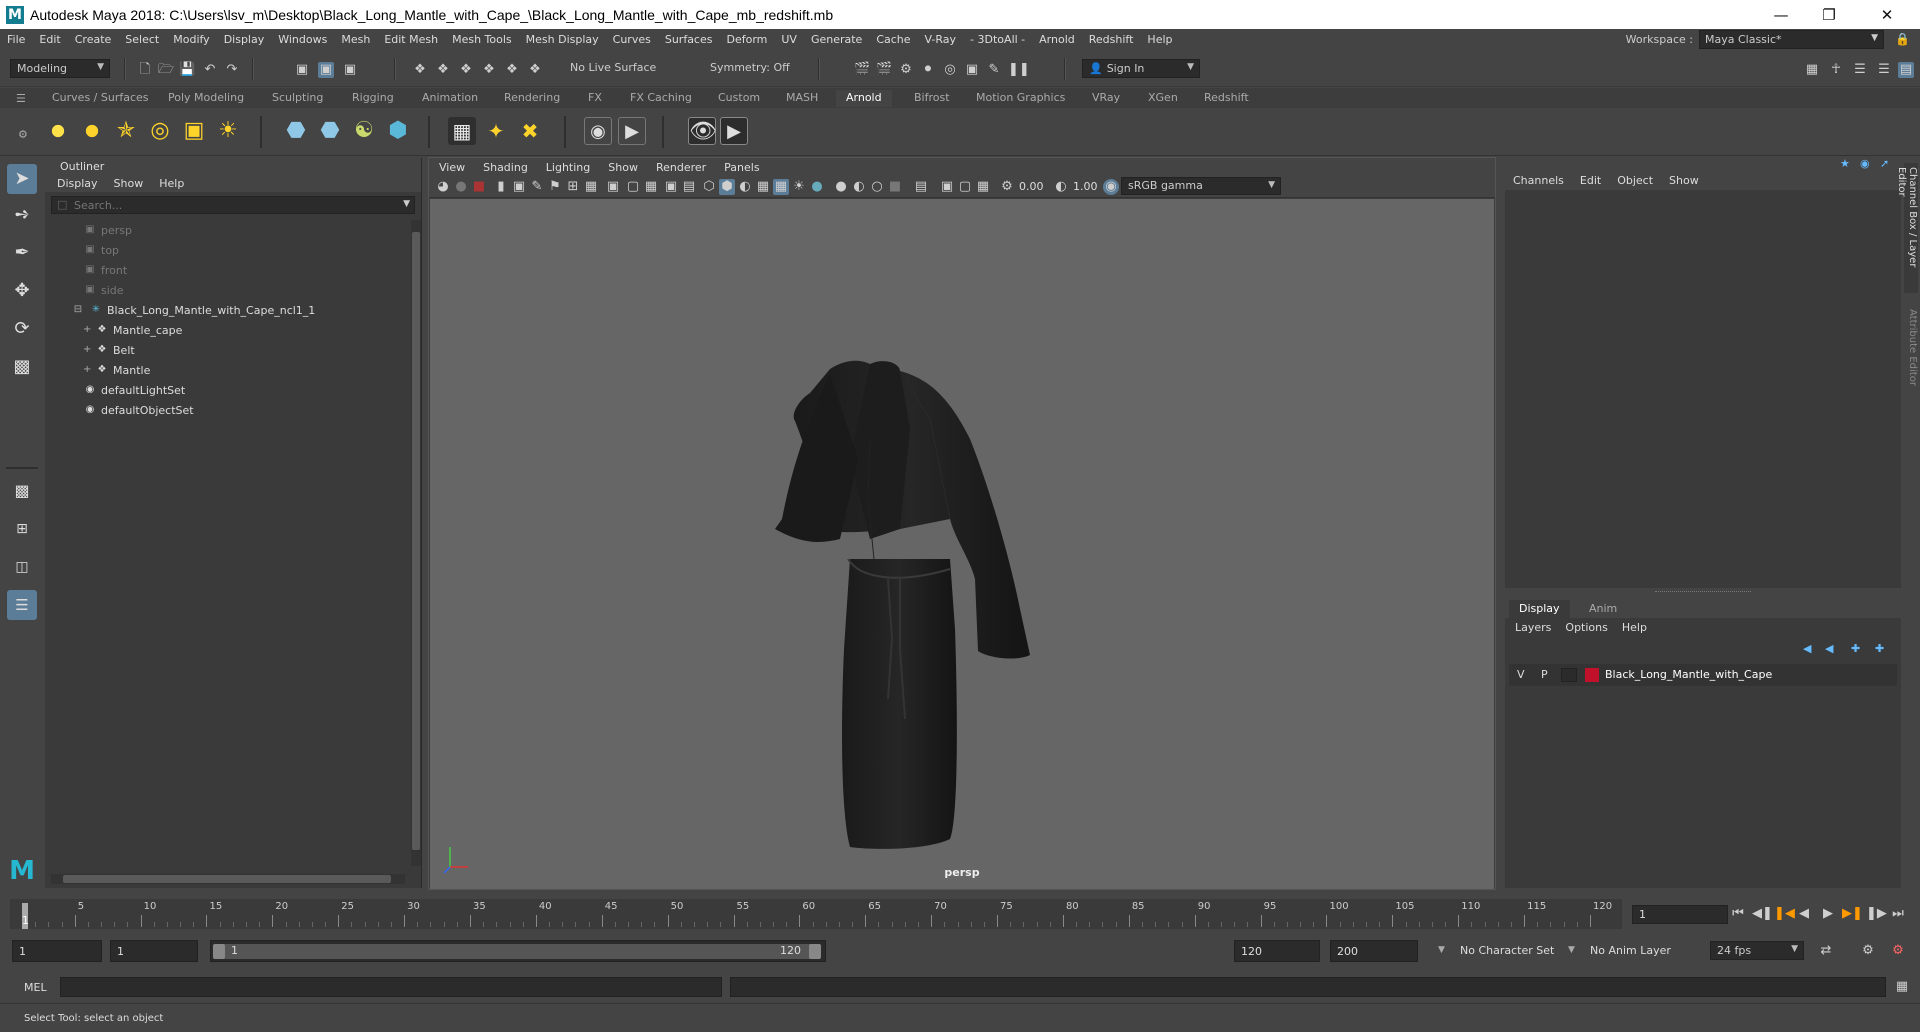 This screenshot has height=1032, width=1920. What do you see at coordinates (420, 70) in the screenshot?
I see `snap-grid-icon: ❖` at bounding box center [420, 70].